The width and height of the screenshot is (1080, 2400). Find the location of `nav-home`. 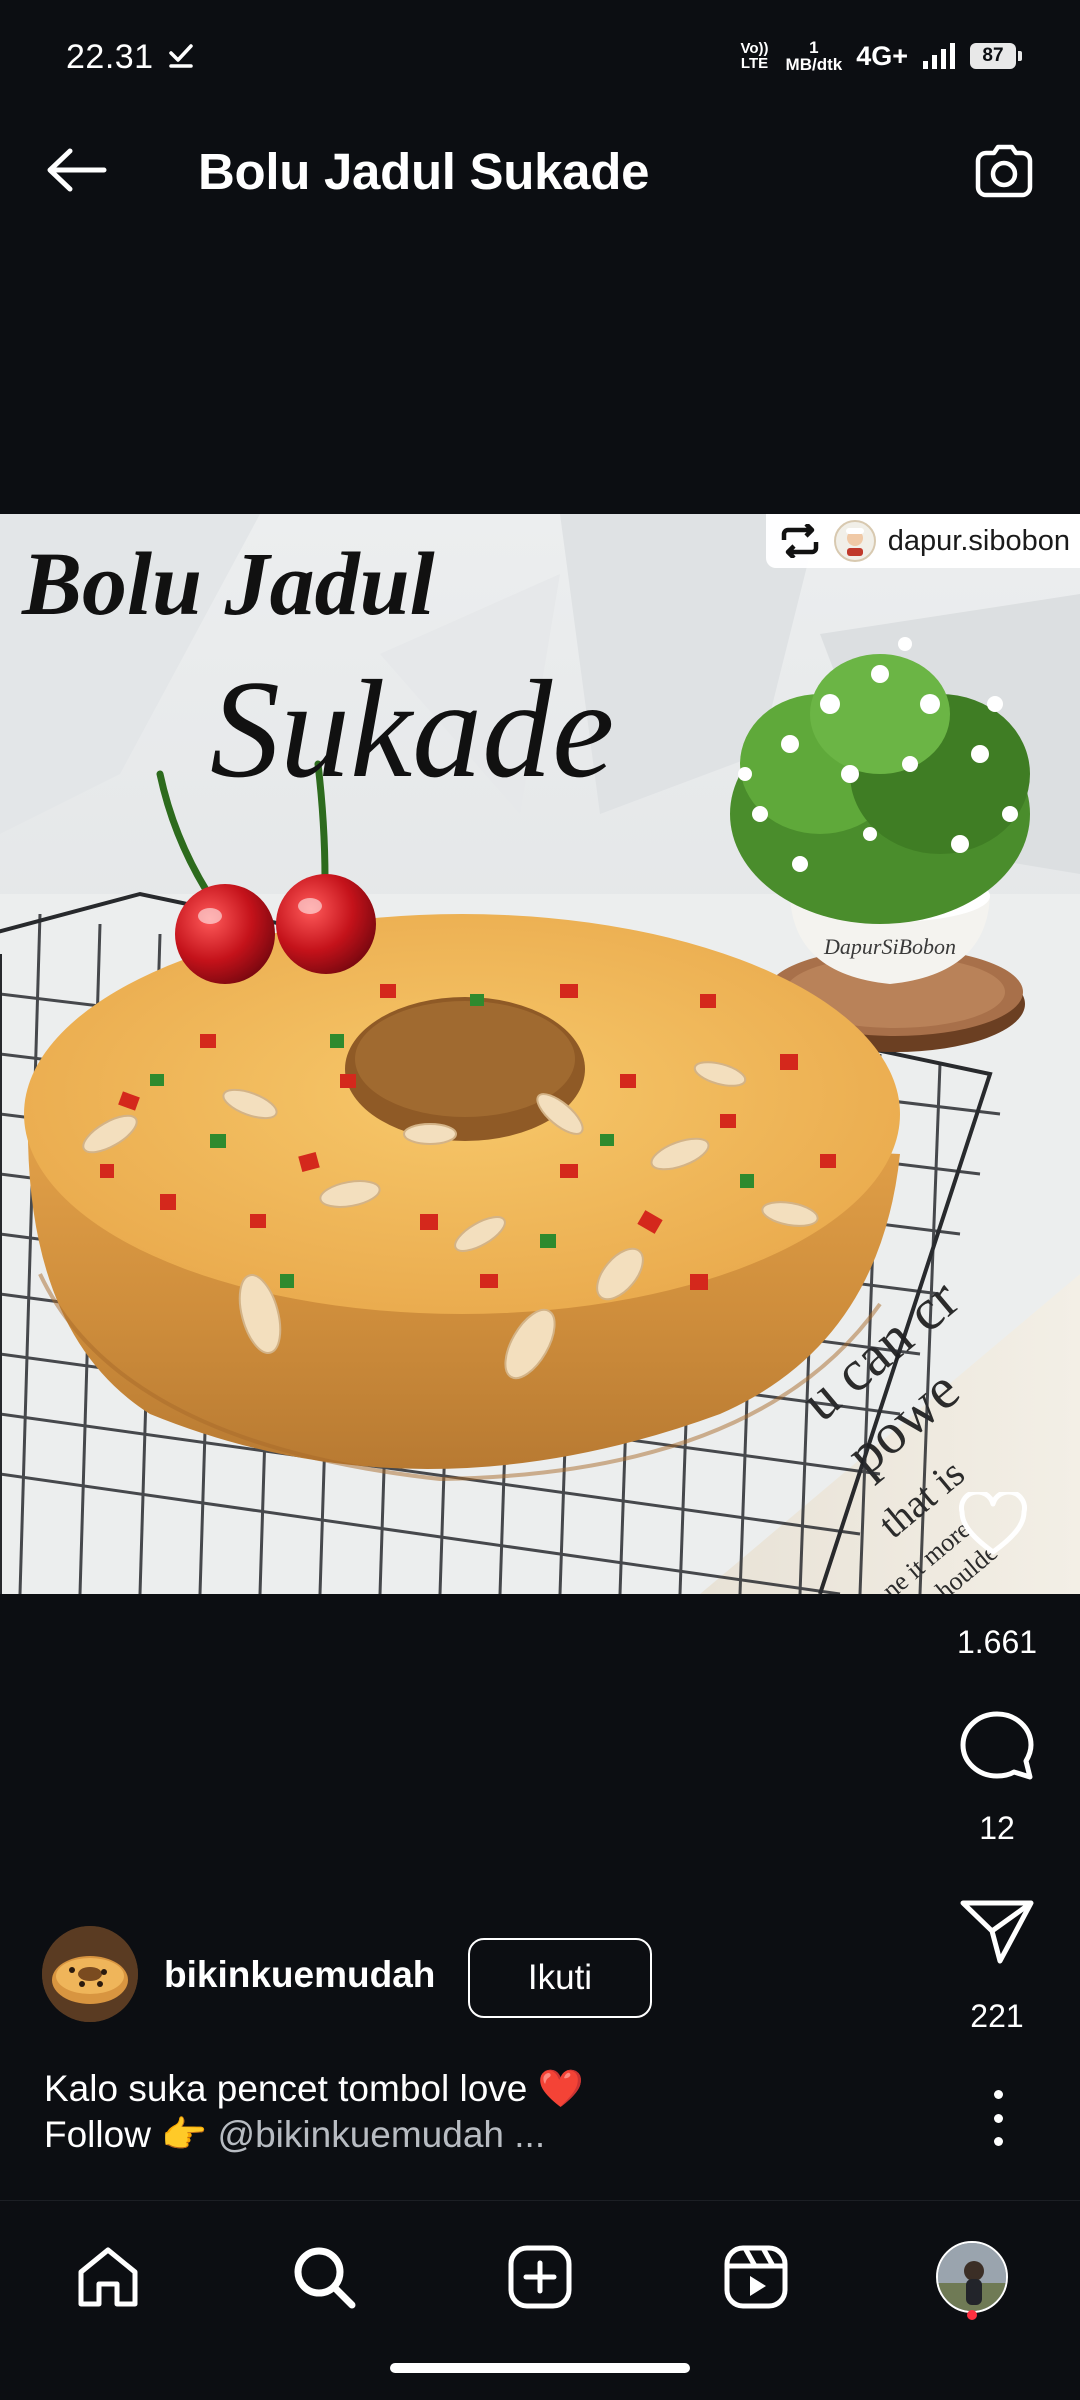

nav-home is located at coordinates (108, 2277).